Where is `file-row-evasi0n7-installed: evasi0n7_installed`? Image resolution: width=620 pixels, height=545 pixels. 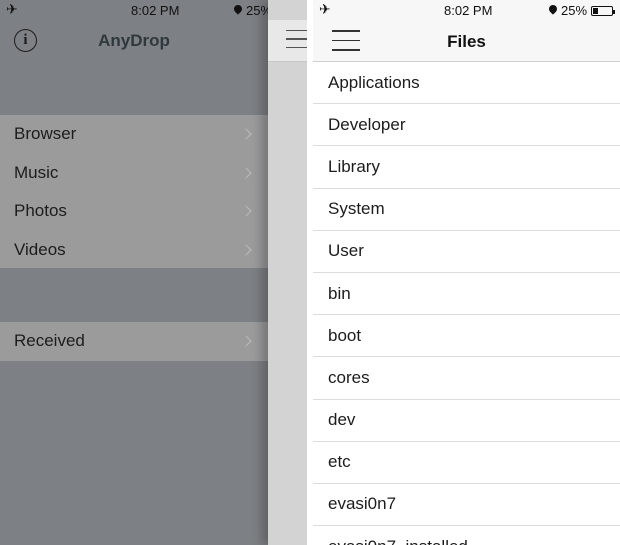
file-row-evasi0n7-installed: evasi0n7_installed is located at coordinates (466, 535).